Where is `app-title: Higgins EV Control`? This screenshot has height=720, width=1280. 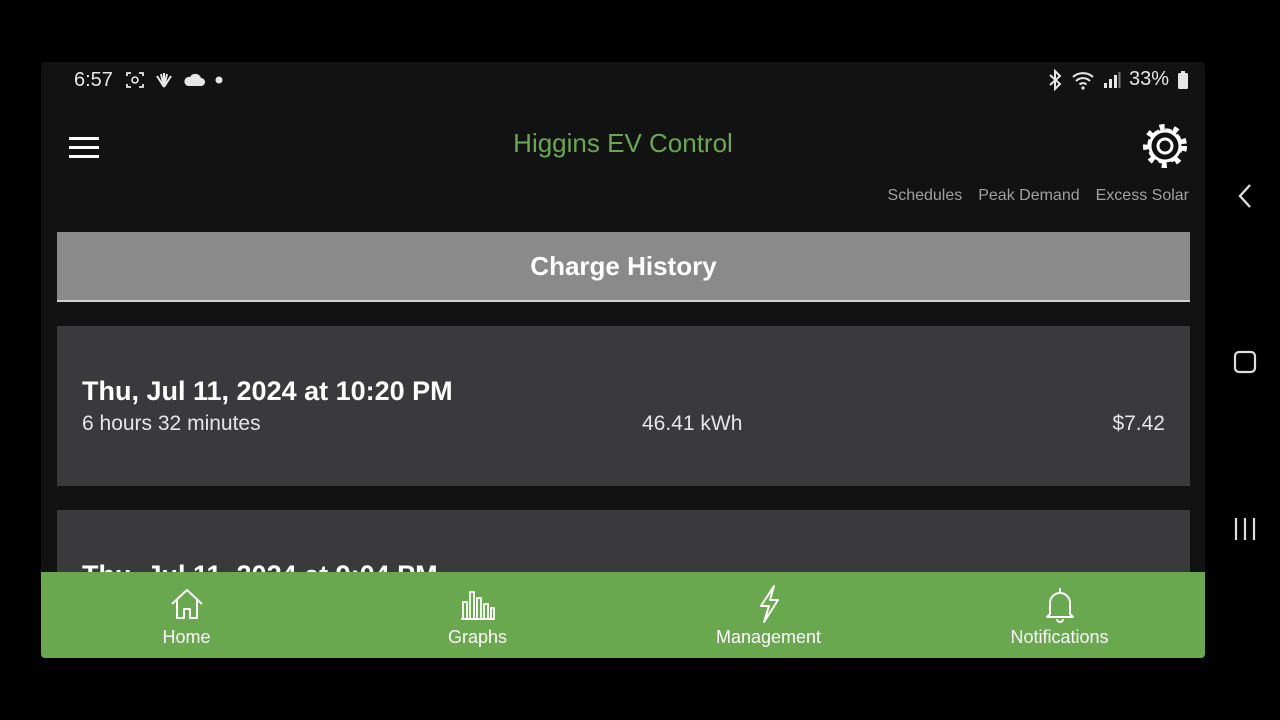 app-title: Higgins EV Control is located at coordinates (623, 143).